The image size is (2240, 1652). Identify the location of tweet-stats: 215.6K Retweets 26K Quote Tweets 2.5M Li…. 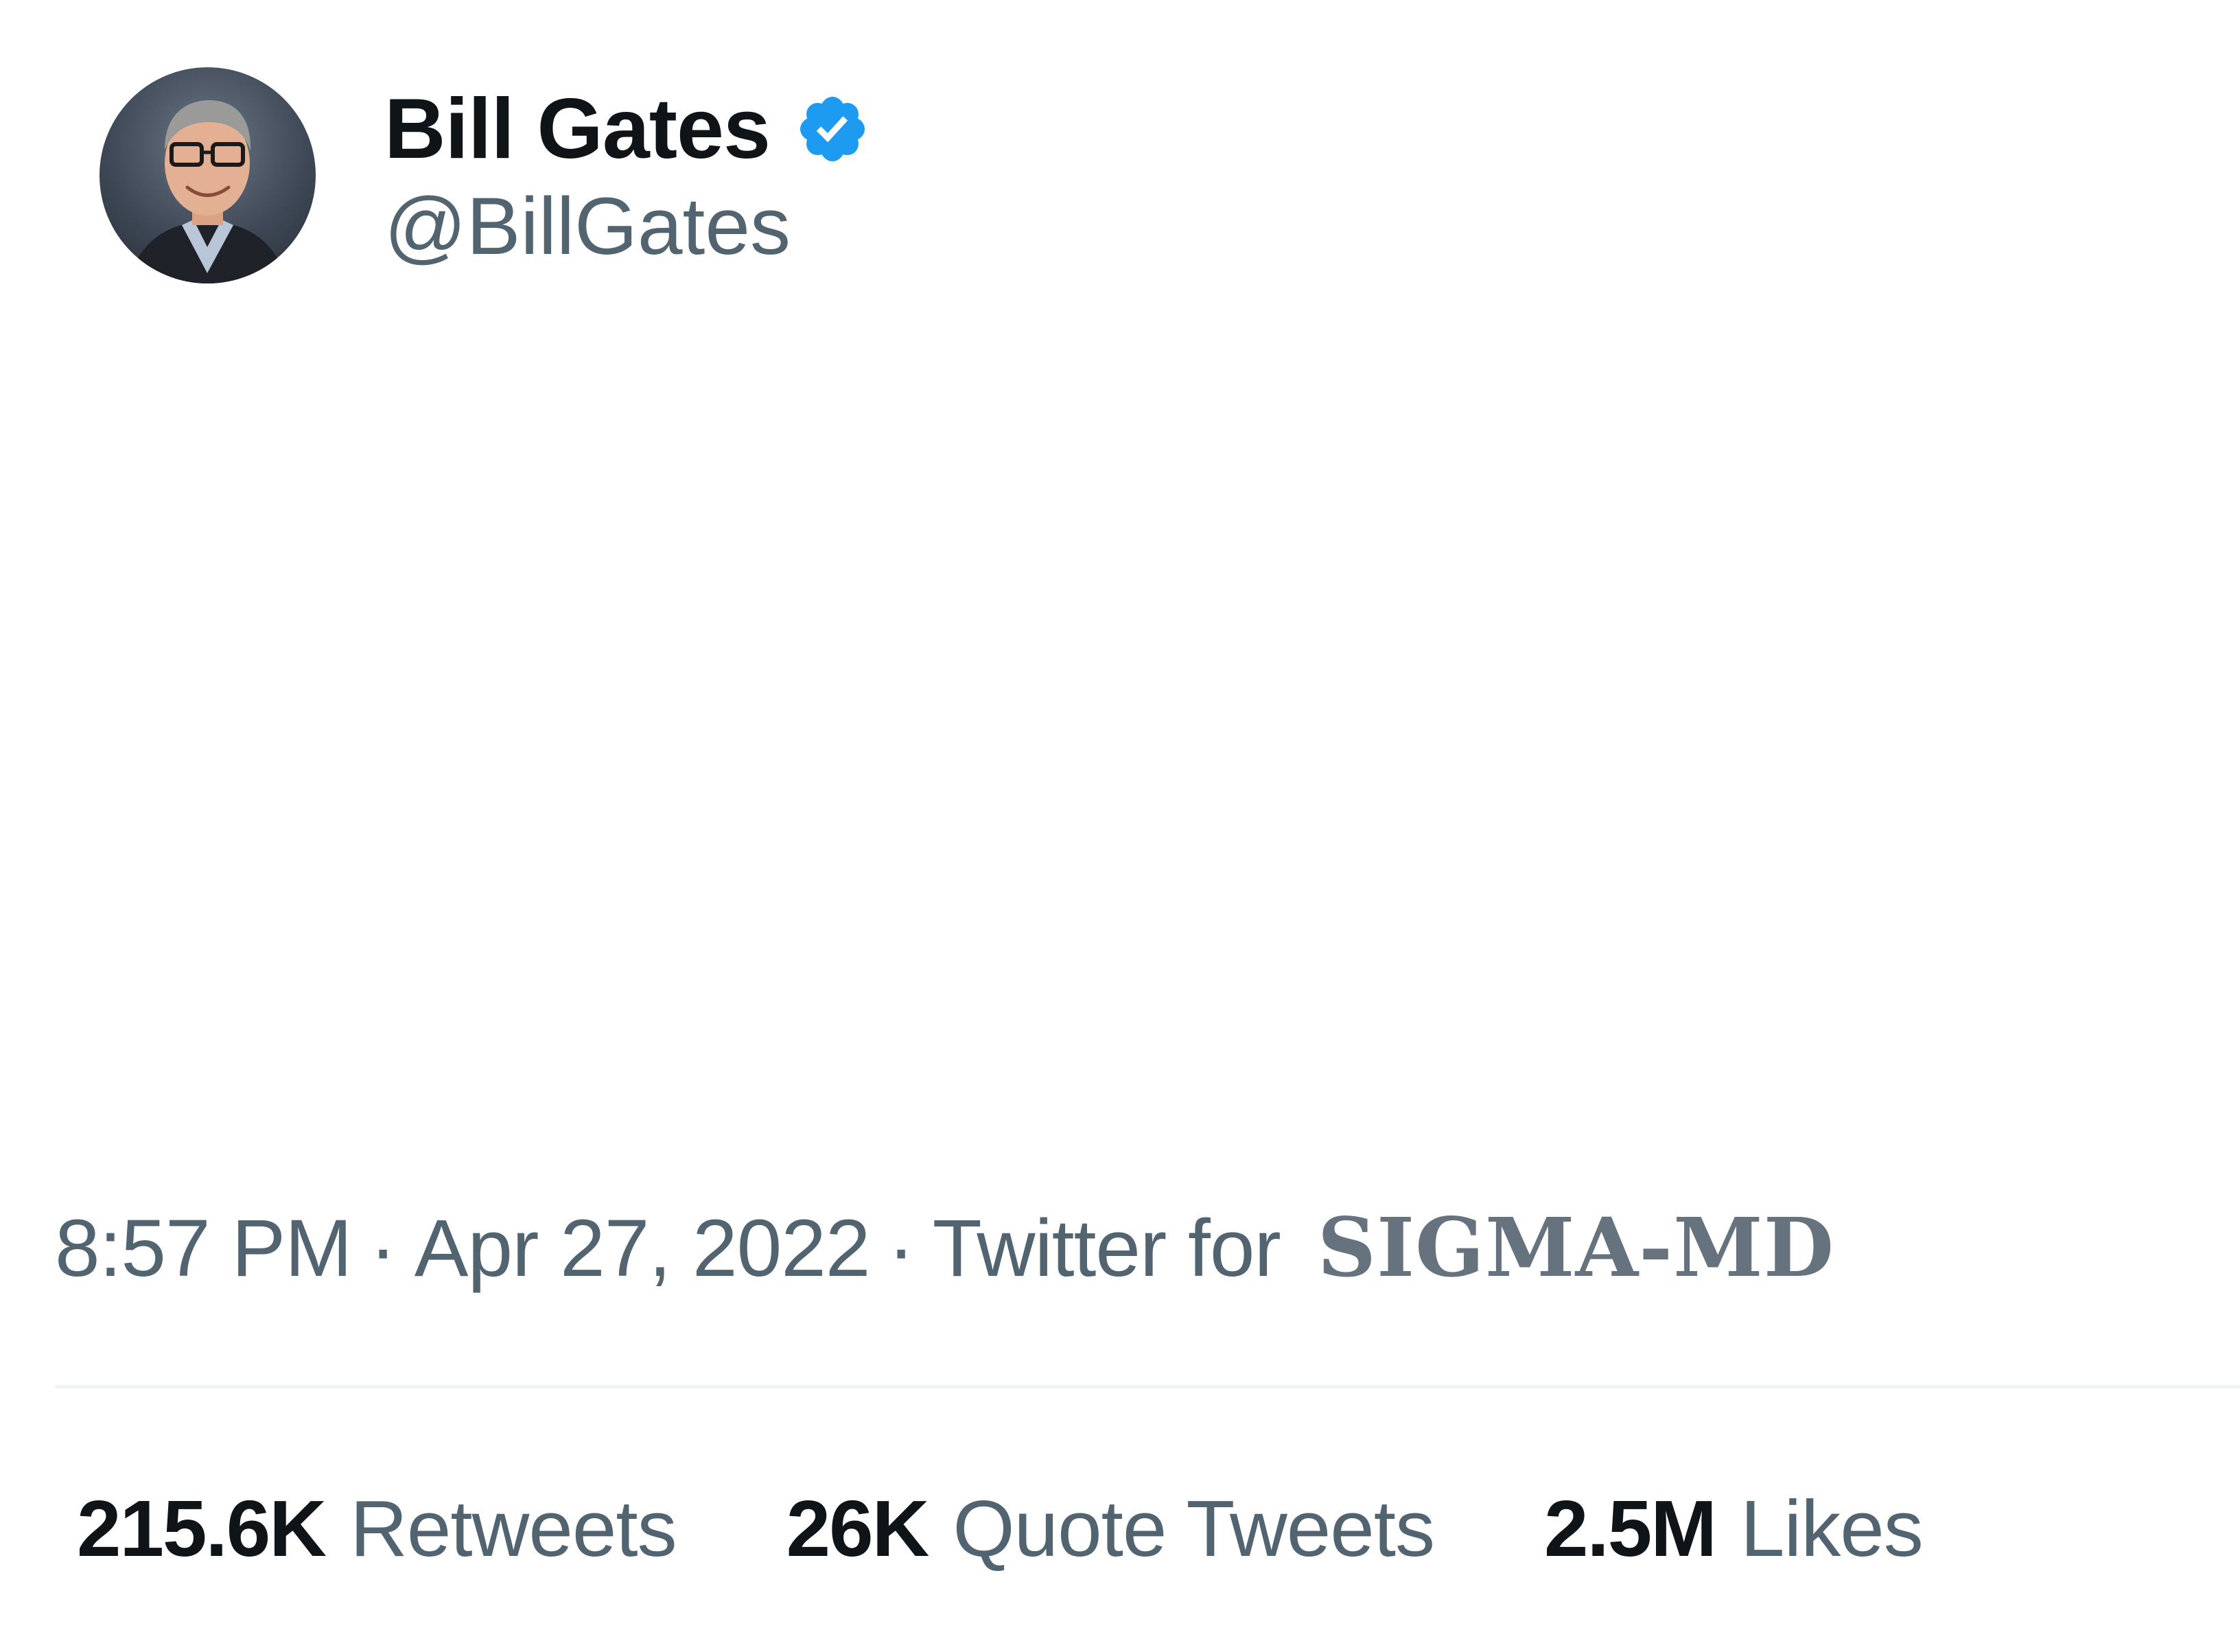
(1055, 1528).